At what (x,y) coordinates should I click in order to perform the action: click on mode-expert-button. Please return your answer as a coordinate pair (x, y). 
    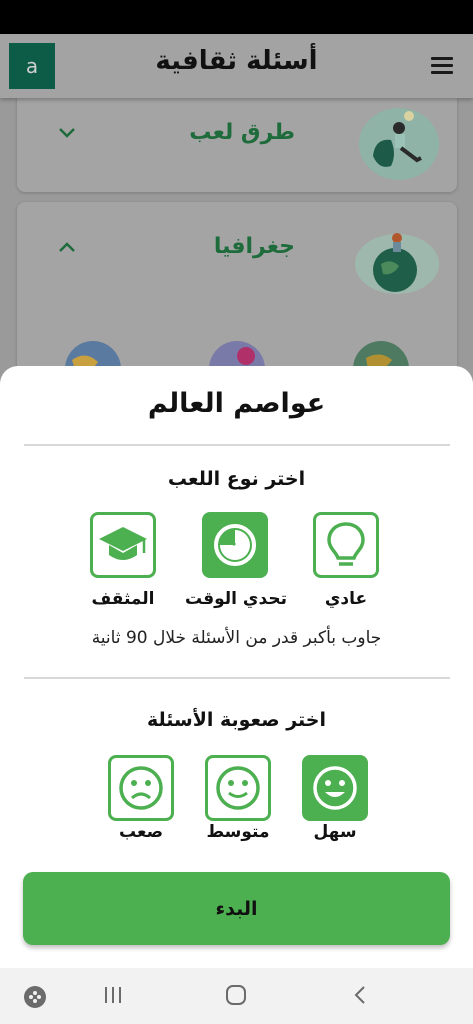
    Looking at the image, I should click on (123, 545).